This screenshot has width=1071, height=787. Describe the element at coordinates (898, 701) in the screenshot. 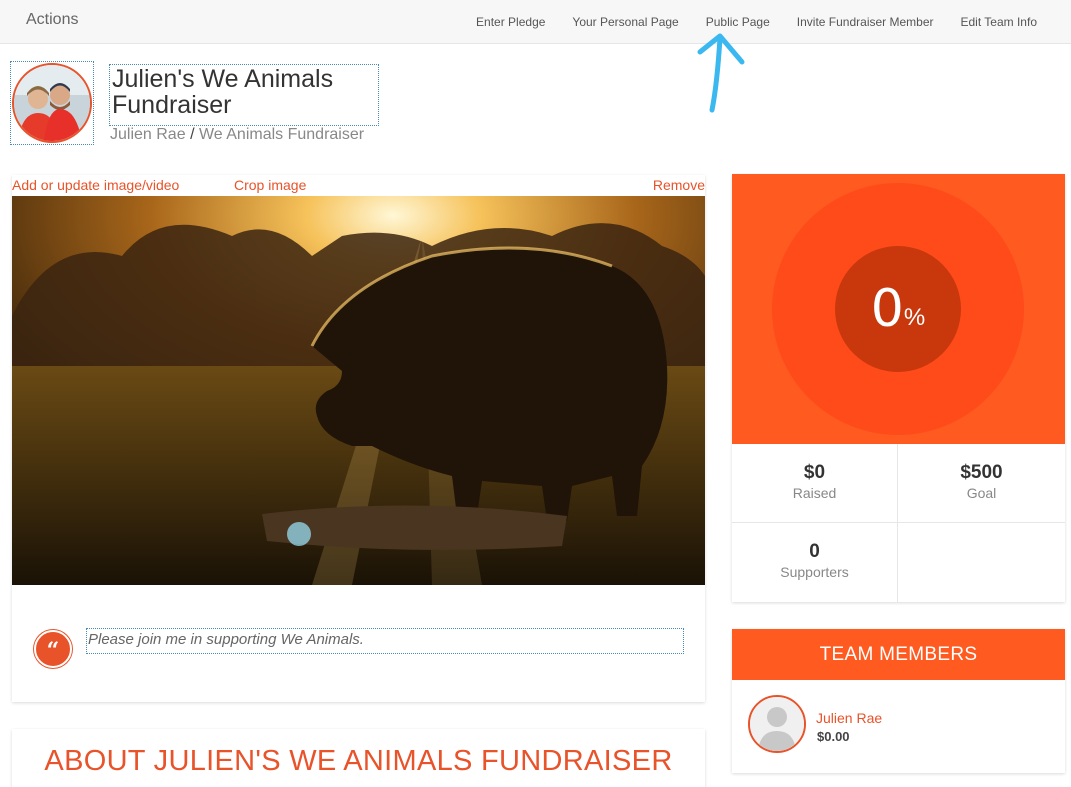

I see `team-members-card: TEAM MEMBERS Julien Rae $0.00` at that location.